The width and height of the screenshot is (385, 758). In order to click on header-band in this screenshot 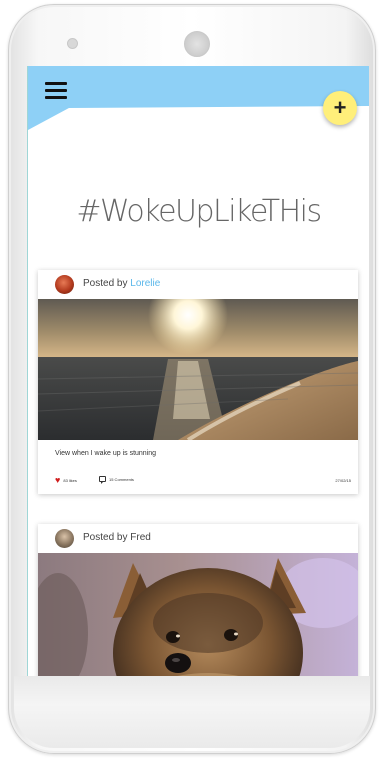, I will do `click(198, 98)`.